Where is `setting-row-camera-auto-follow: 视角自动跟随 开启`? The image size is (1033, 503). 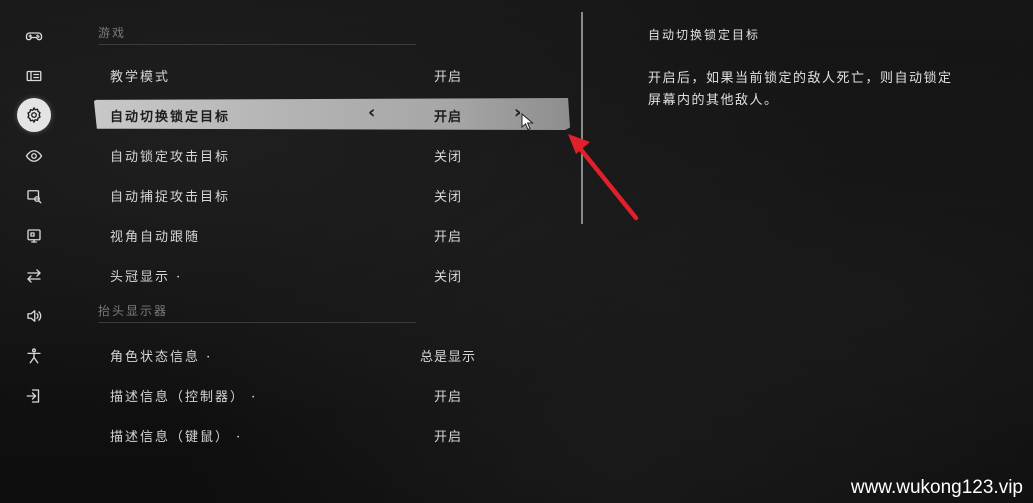
setting-row-camera-auto-follow: 视角自动跟随 开启 is located at coordinates (332, 234).